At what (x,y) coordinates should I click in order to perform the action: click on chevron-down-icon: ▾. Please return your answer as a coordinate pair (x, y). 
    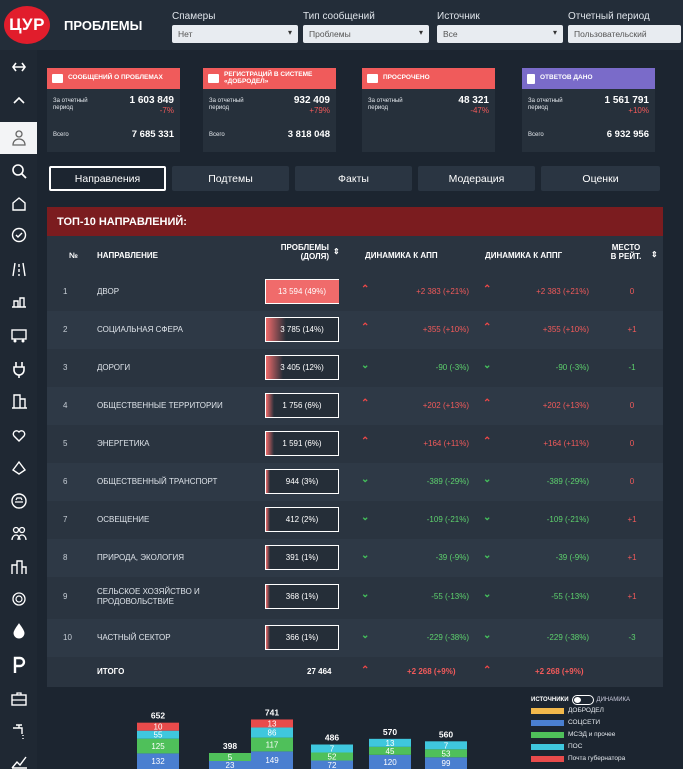
    Looking at the image, I should click on (289, 32).